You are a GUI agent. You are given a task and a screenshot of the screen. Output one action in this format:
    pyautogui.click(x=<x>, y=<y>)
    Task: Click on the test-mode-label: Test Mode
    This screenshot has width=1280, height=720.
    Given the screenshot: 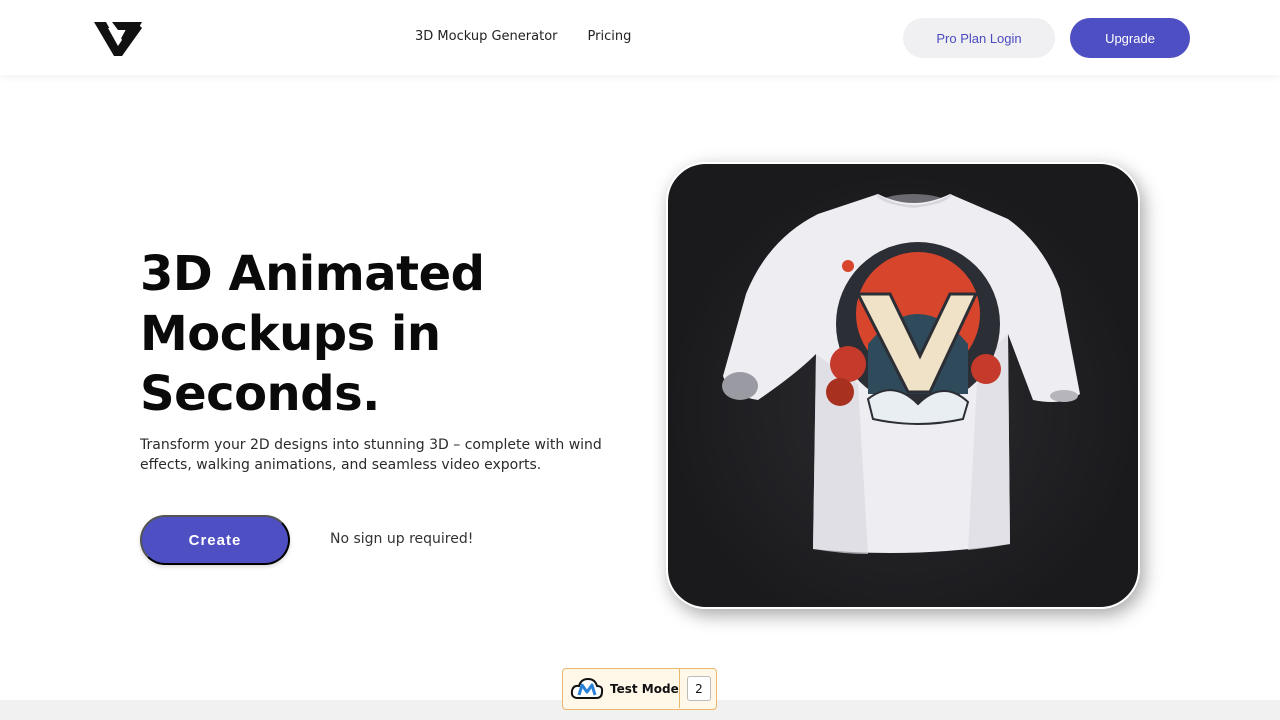 What is the action you would take?
    pyautogui.click(x=644, y=689)
    